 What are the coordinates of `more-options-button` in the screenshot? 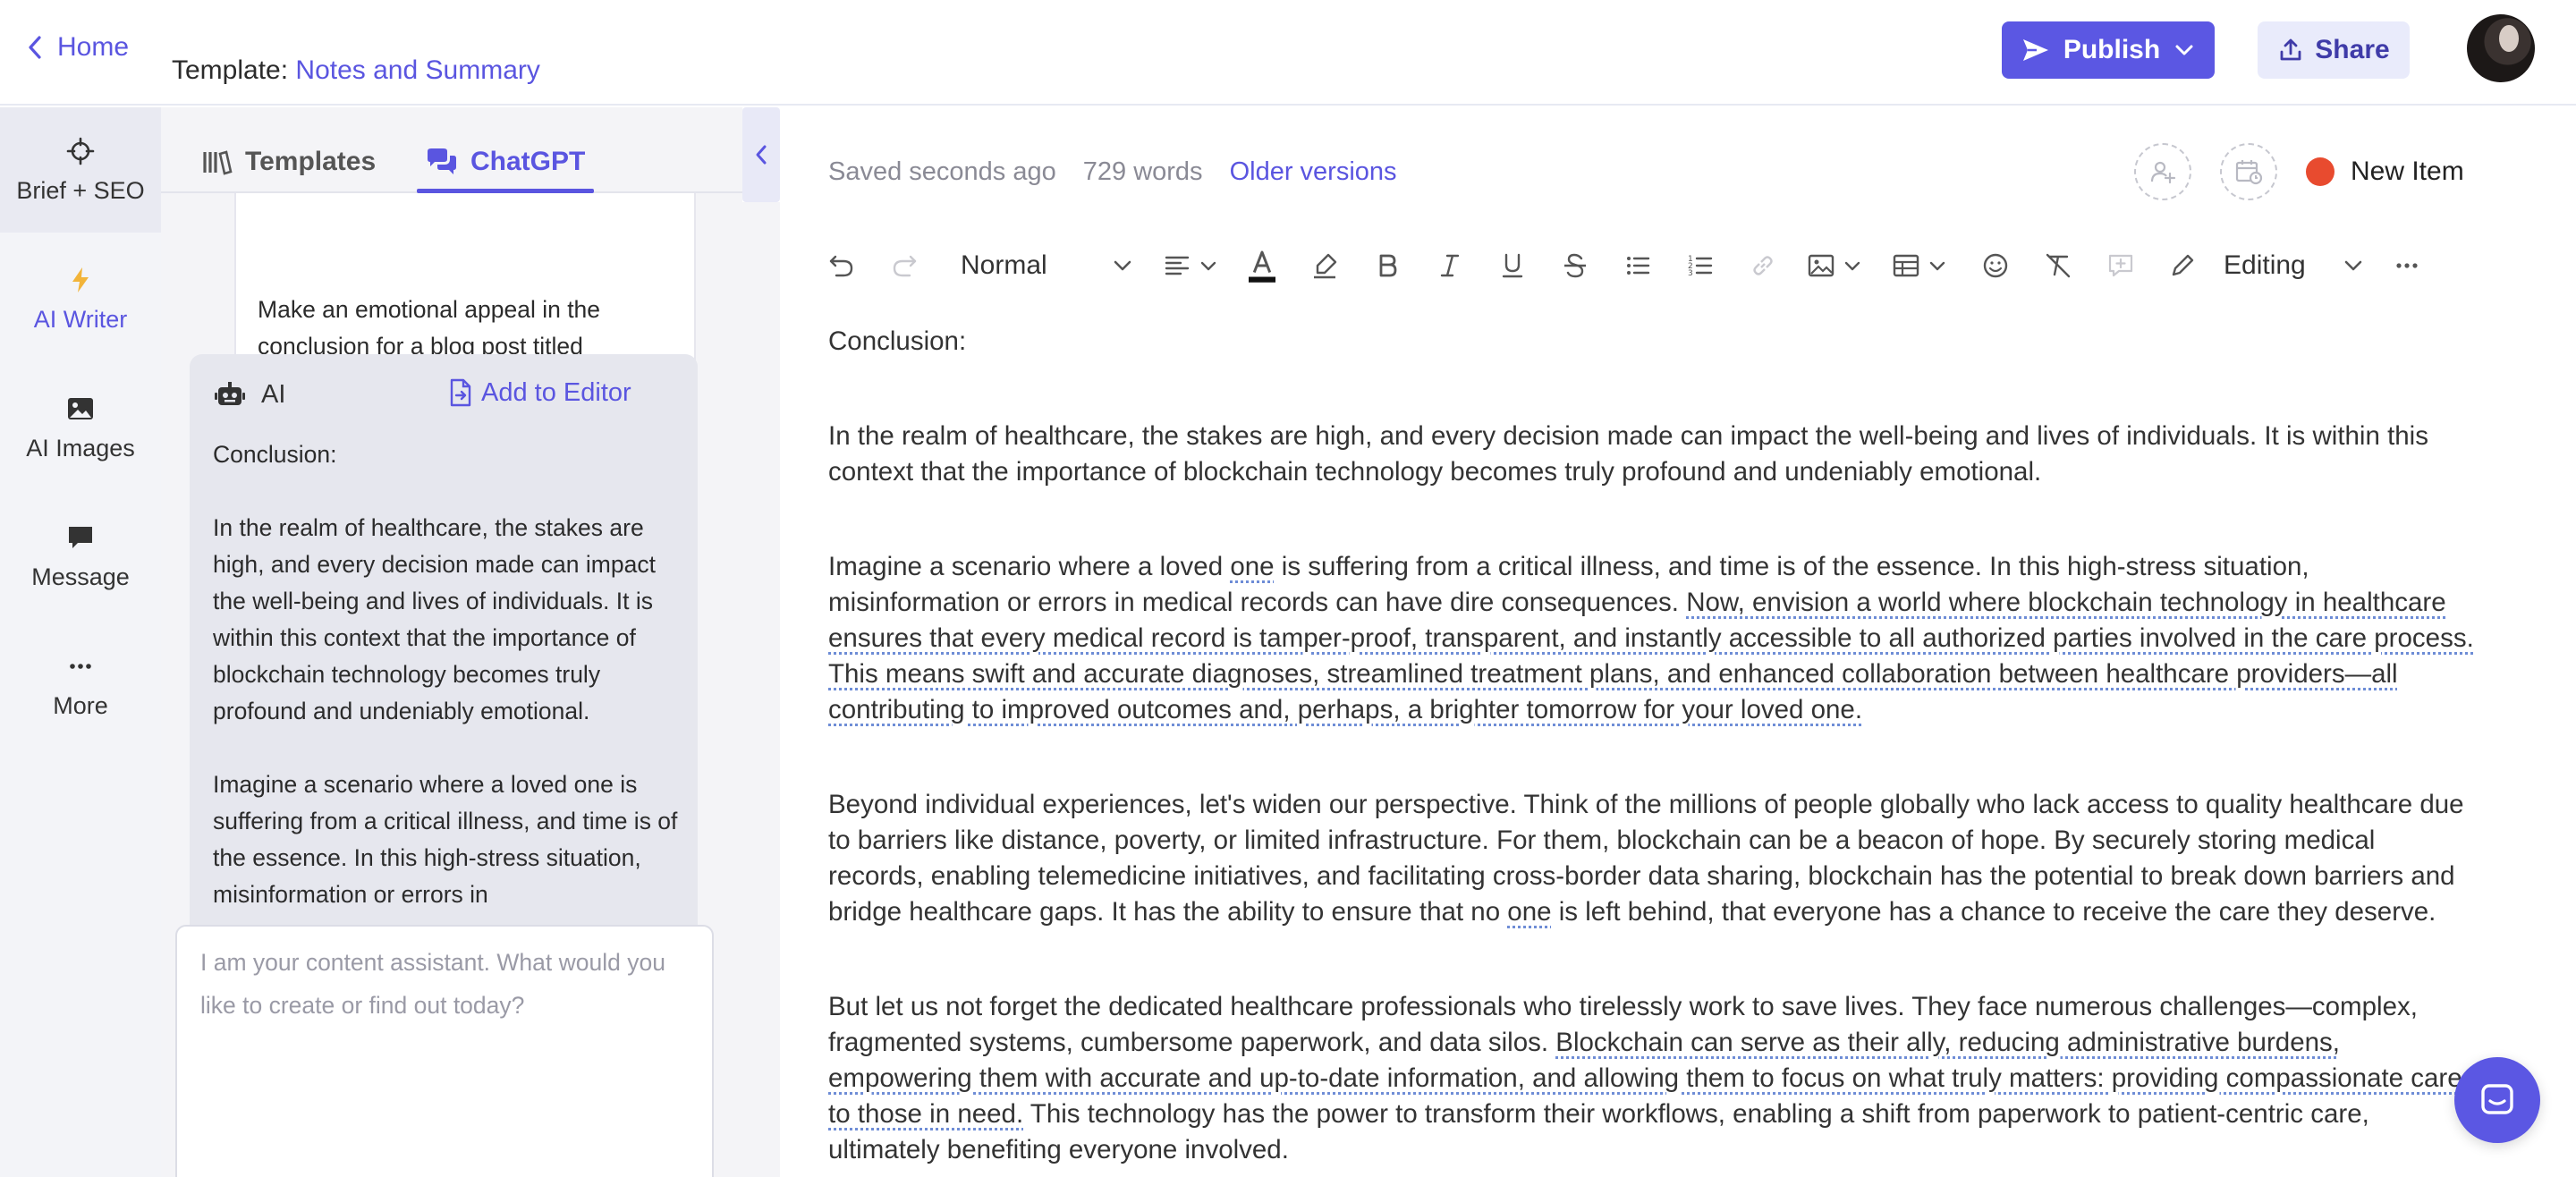 It's located at (2407, 266).